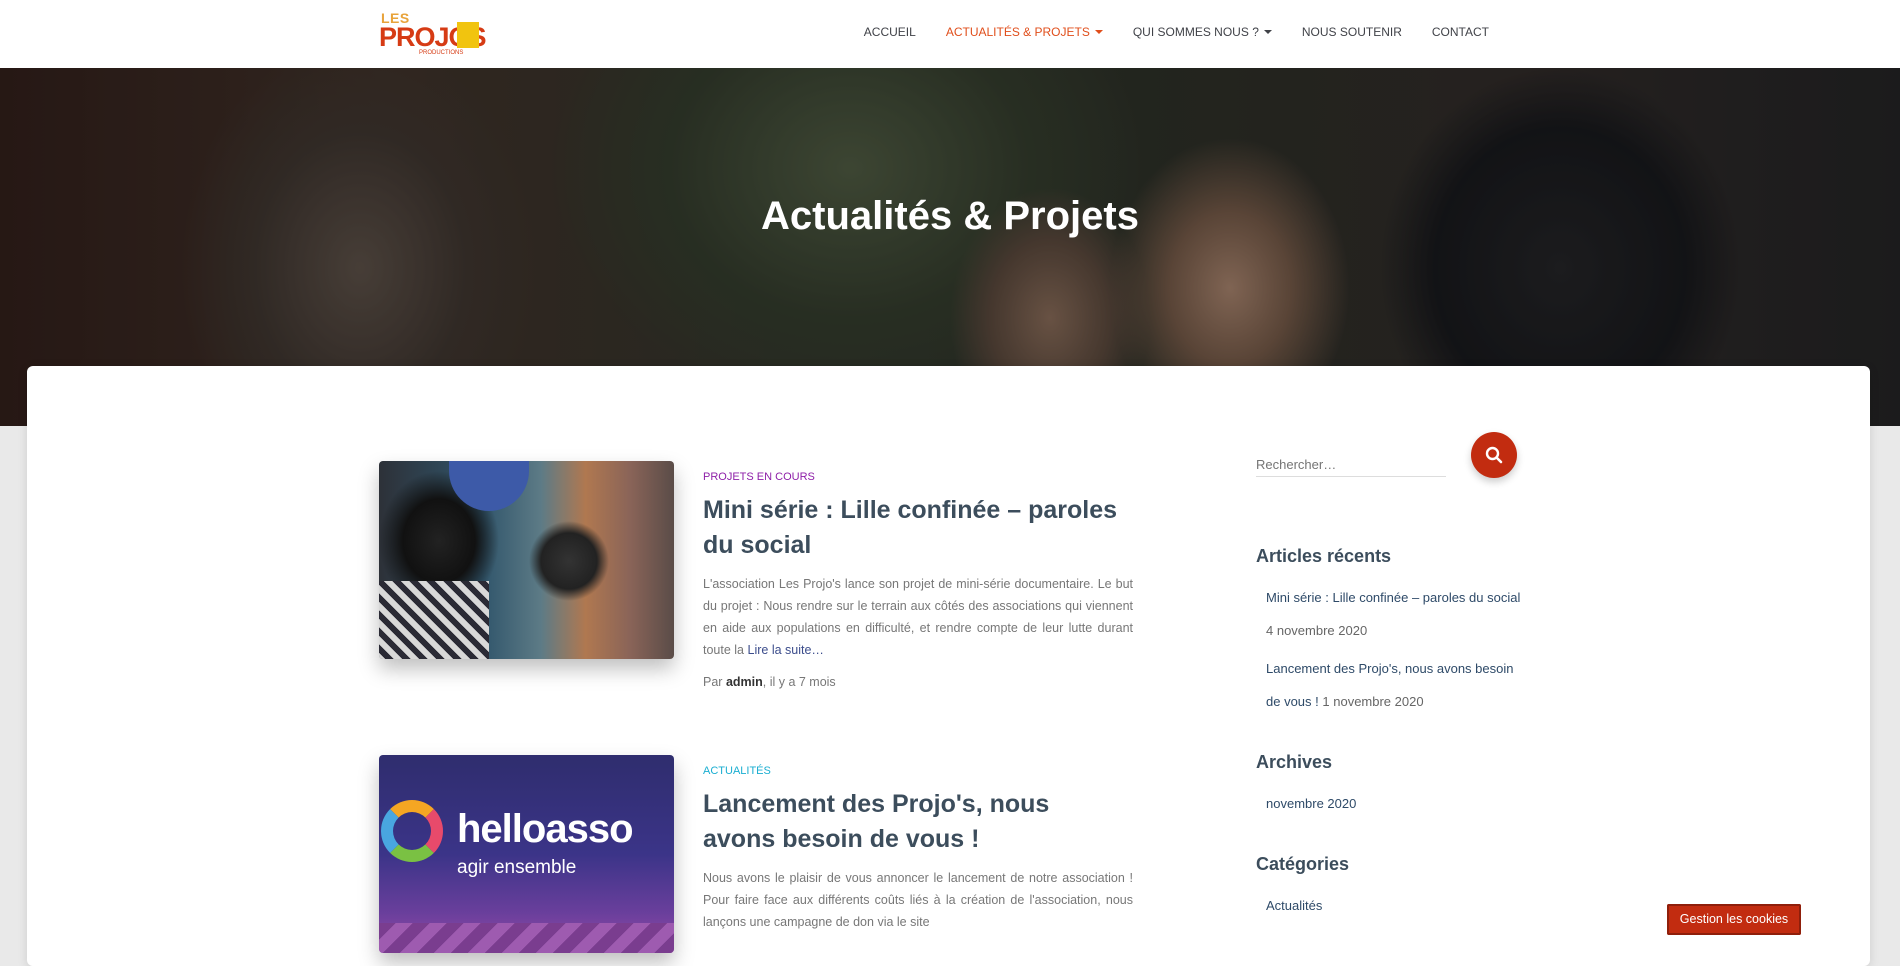 This screenshot has width=1900, height=966. What do you see at coordinates (489, 486) in the screenshot?
I see `cap-shape` at bounding box center [489, 486].